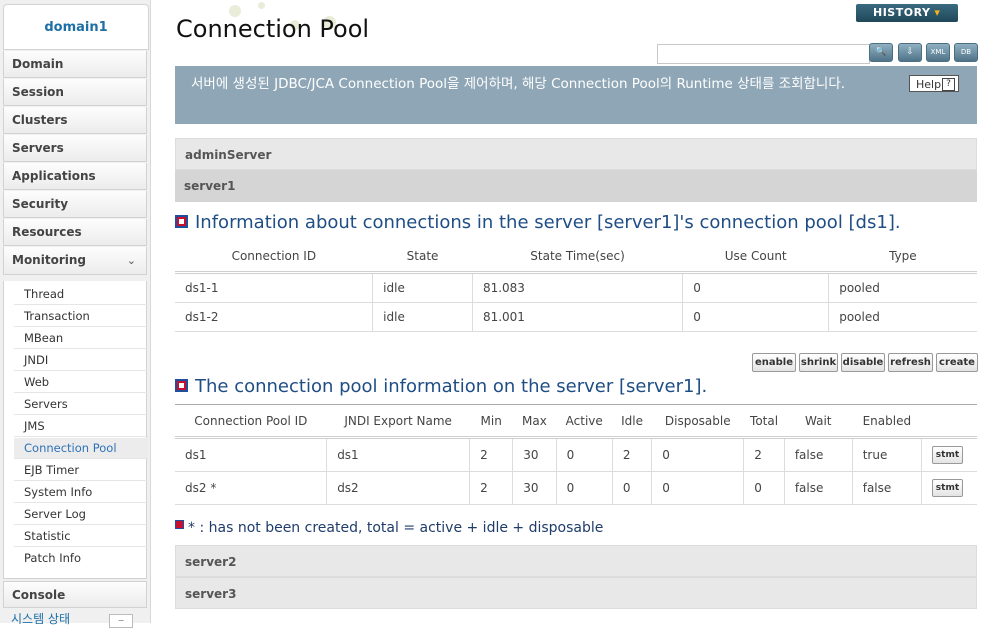 This screenshot has width=989, height=629. I want to click on note-bullet-icon, so click(179, 524).